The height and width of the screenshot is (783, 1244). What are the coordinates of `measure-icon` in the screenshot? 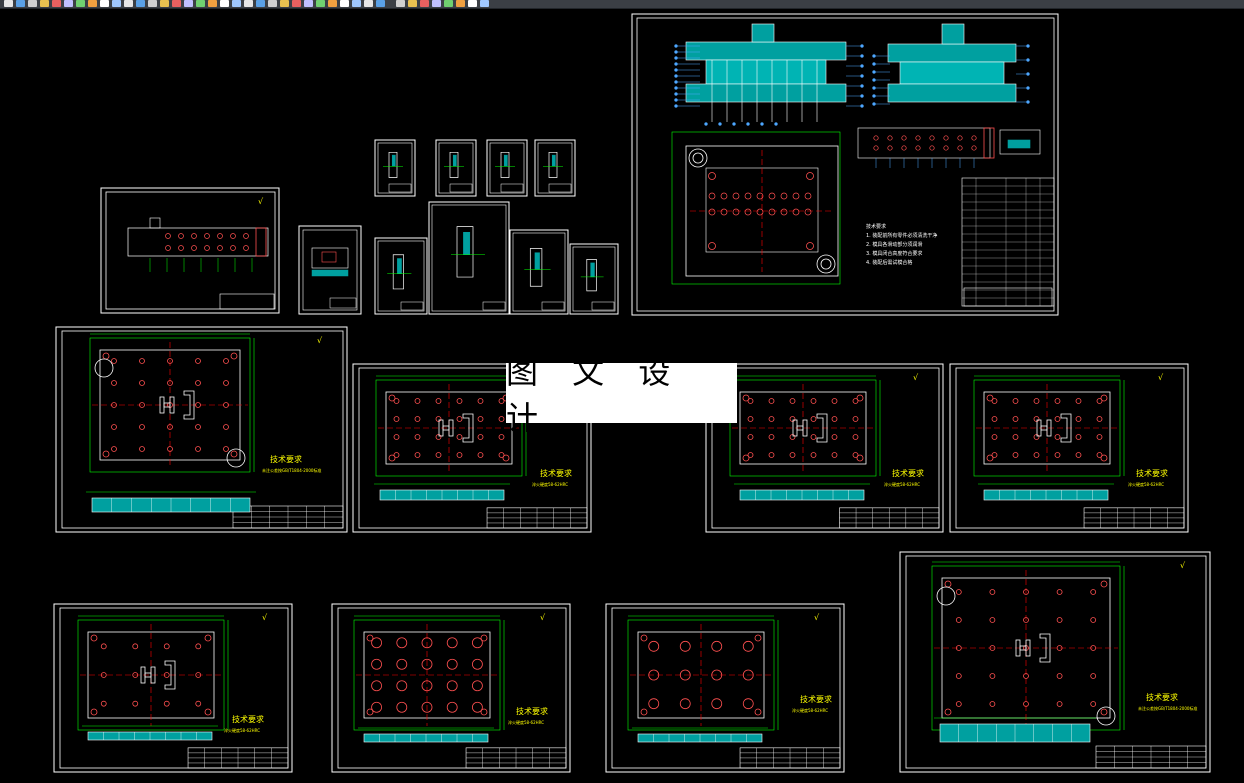 It's located at (436, 3).